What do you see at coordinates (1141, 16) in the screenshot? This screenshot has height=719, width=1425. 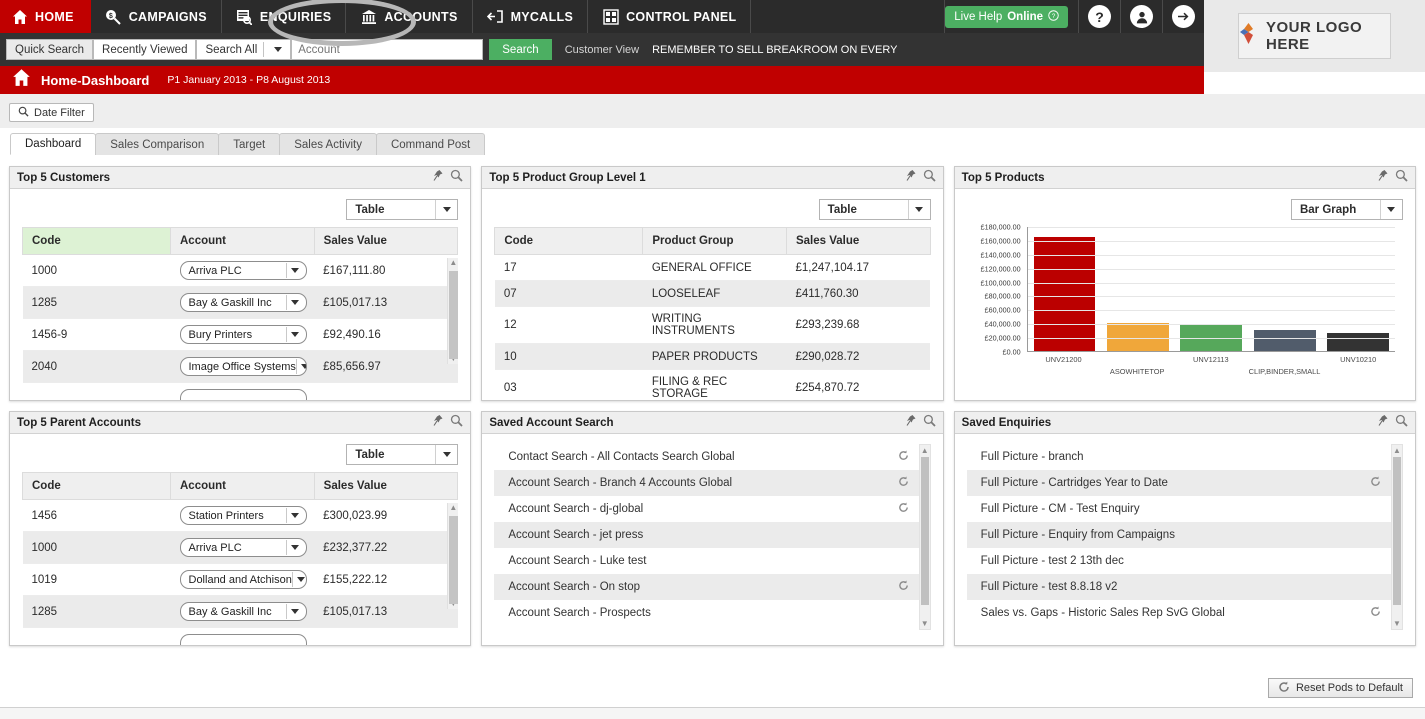 I see `user-account-button` at bounding box center [1141, 16].